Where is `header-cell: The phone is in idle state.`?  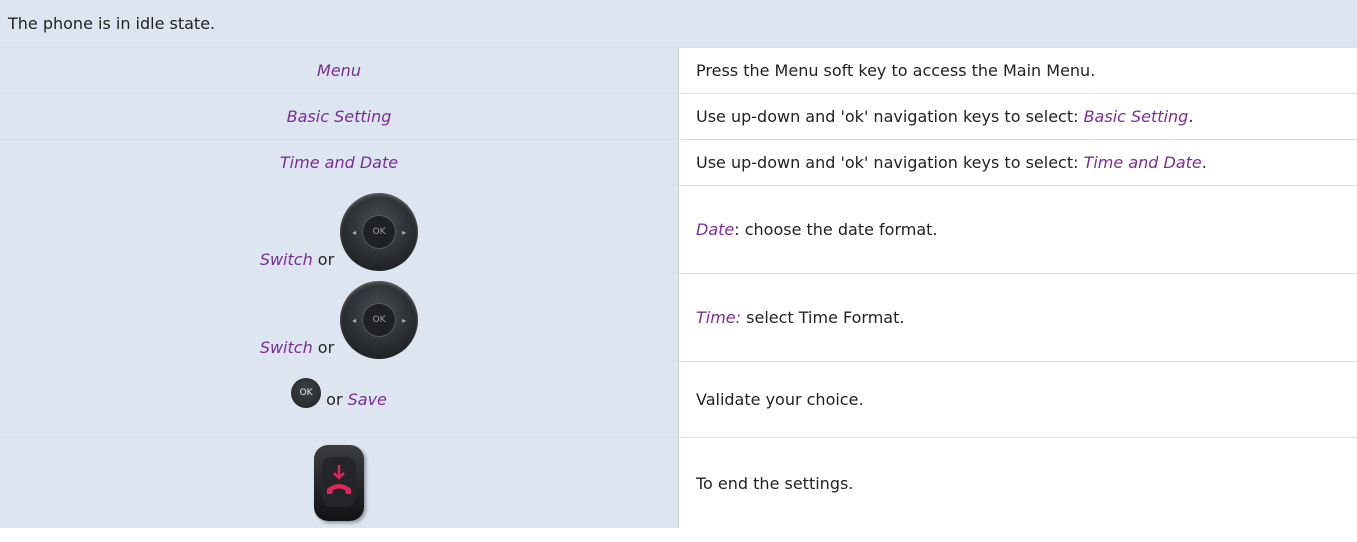 header-cell: The phone is in idle state. is located at coordinates (678, 24).